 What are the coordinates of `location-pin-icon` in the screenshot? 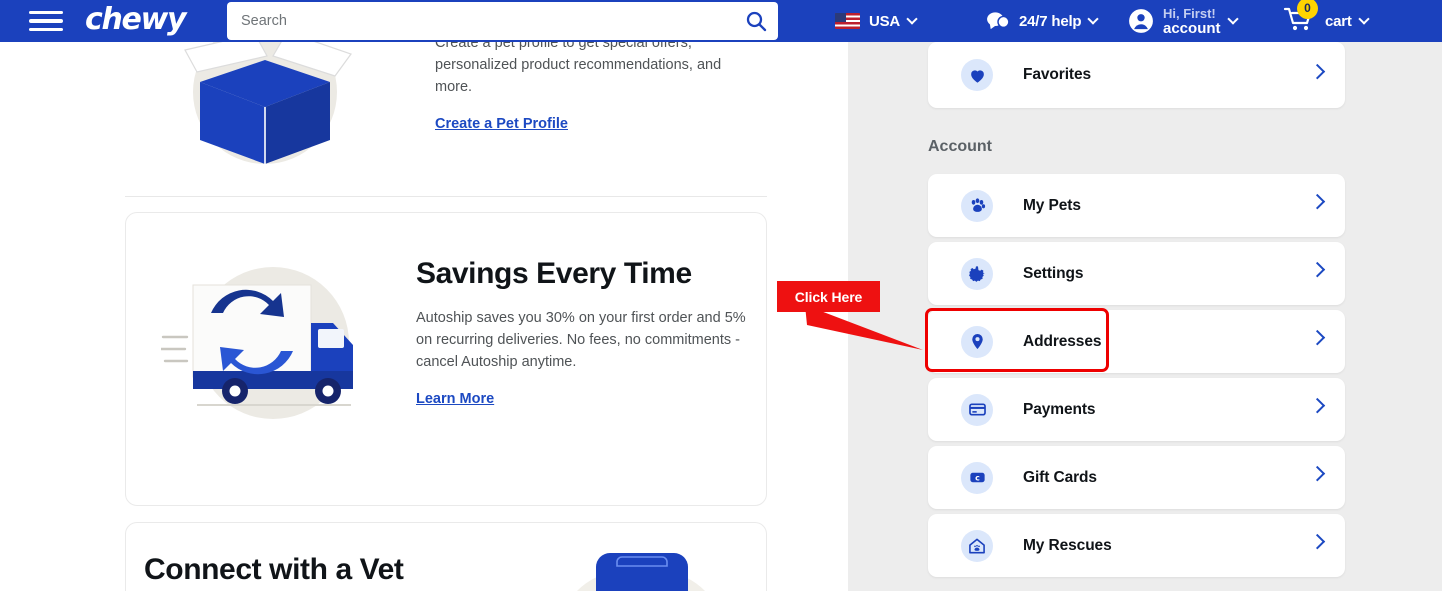 It's located at (977, 341).